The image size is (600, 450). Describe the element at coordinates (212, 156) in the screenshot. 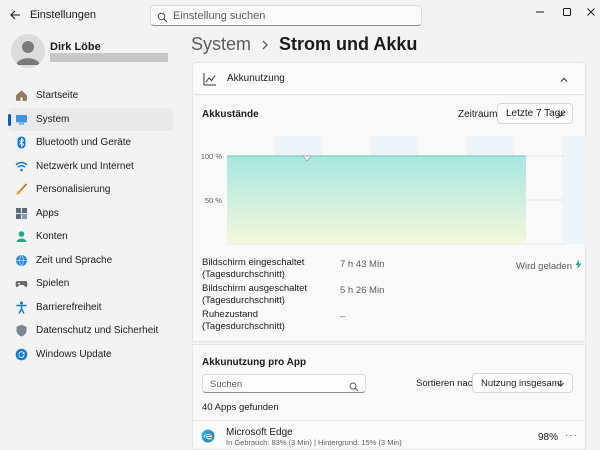

I see `y-tick-label: 100 %` at that location.